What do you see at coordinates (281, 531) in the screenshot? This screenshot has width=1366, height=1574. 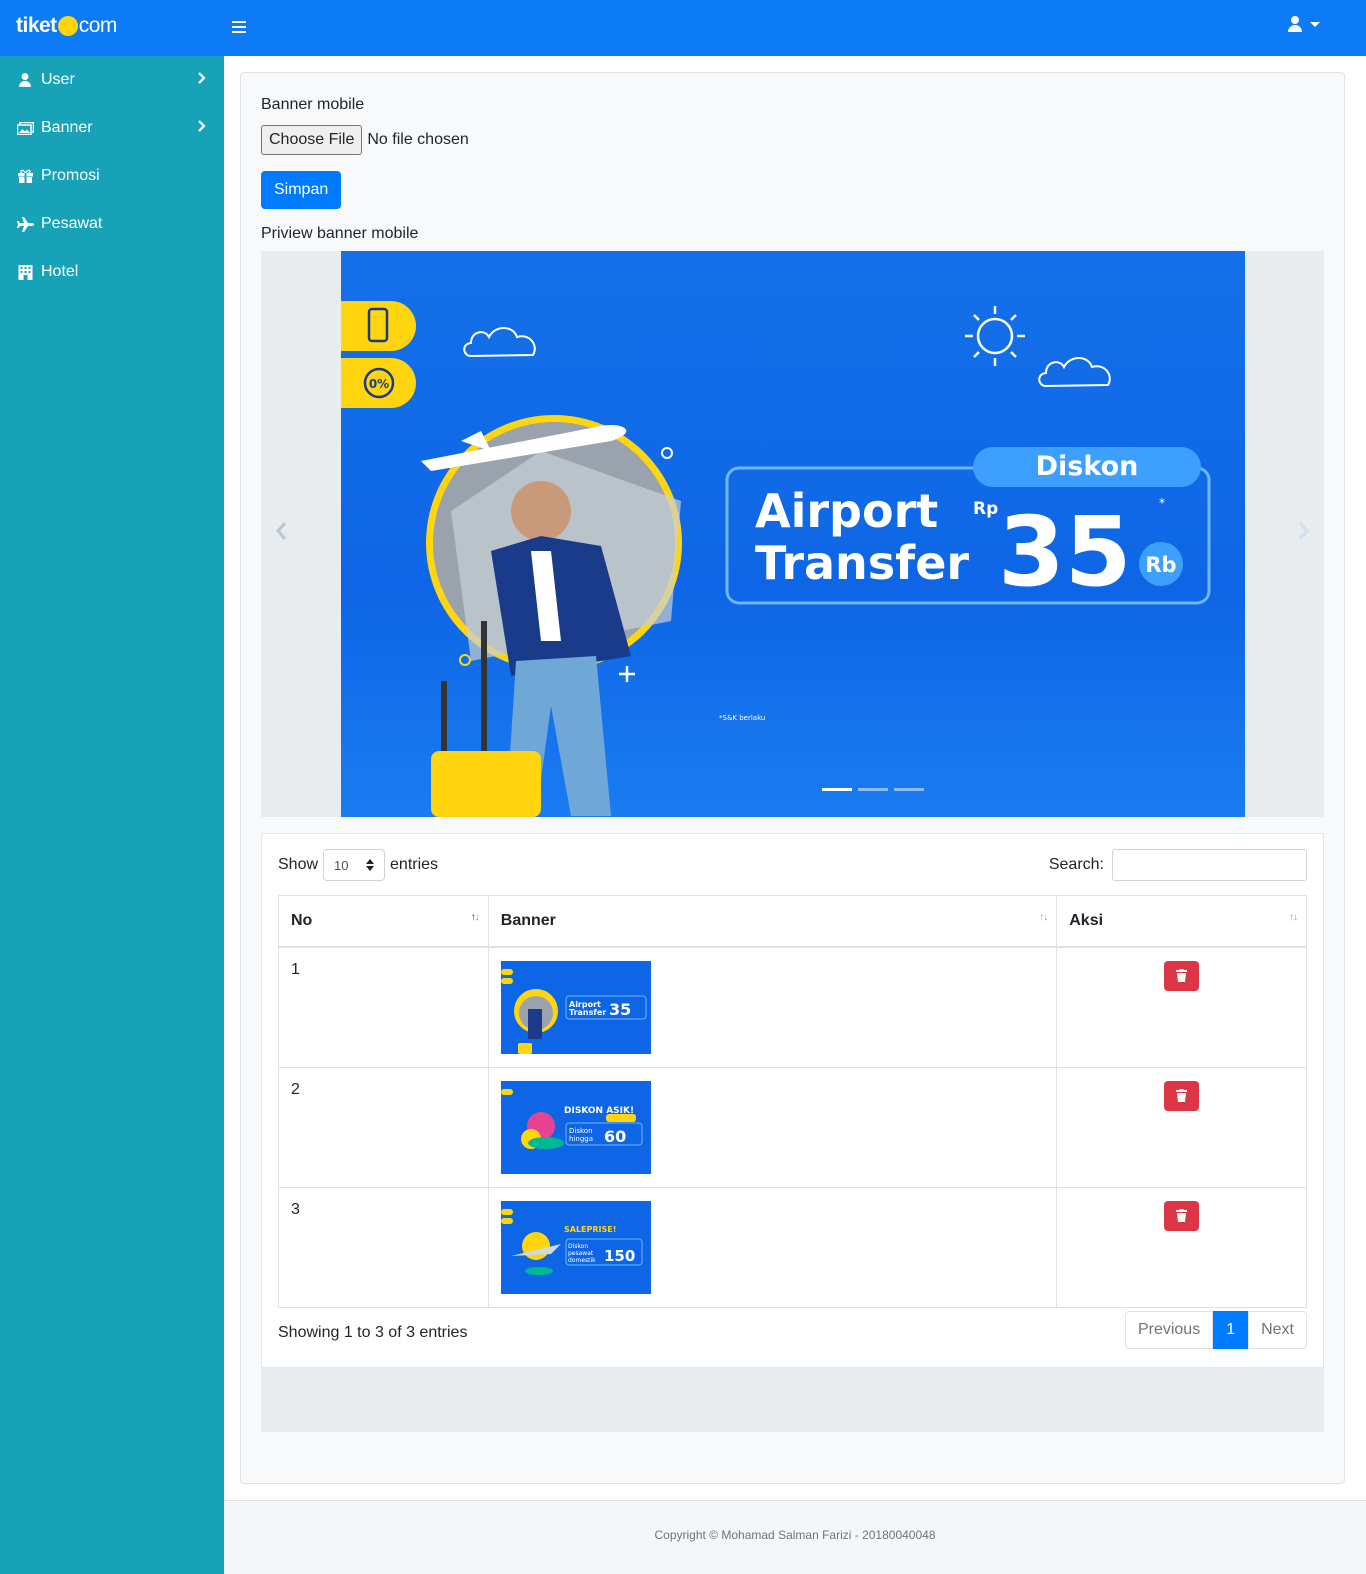 I see `carousel-prev-icon` at bounding box center [281, 531].